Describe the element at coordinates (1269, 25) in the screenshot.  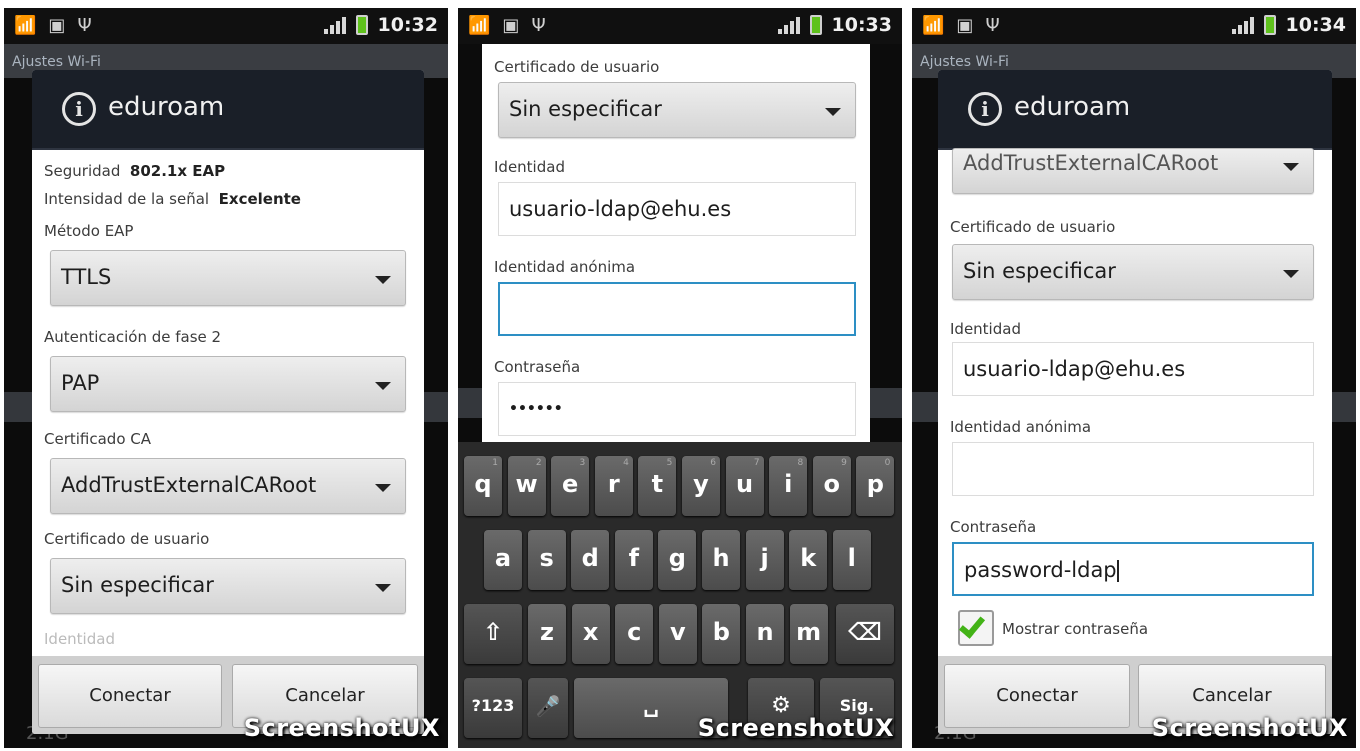
I see `battery-icon` at that location.